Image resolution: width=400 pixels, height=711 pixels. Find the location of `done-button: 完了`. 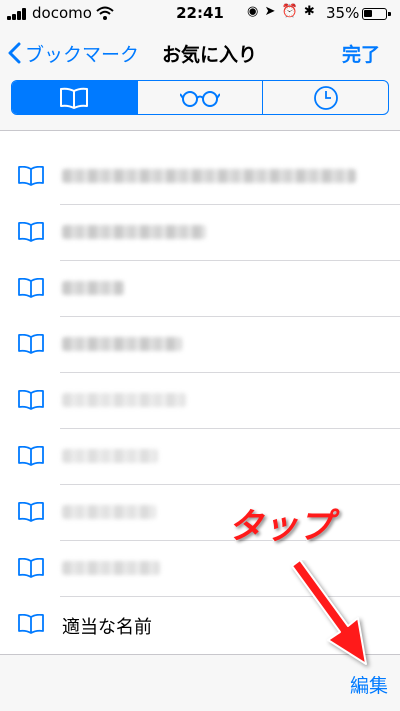

done-button: 完了 is located at coordinates (361, 53).